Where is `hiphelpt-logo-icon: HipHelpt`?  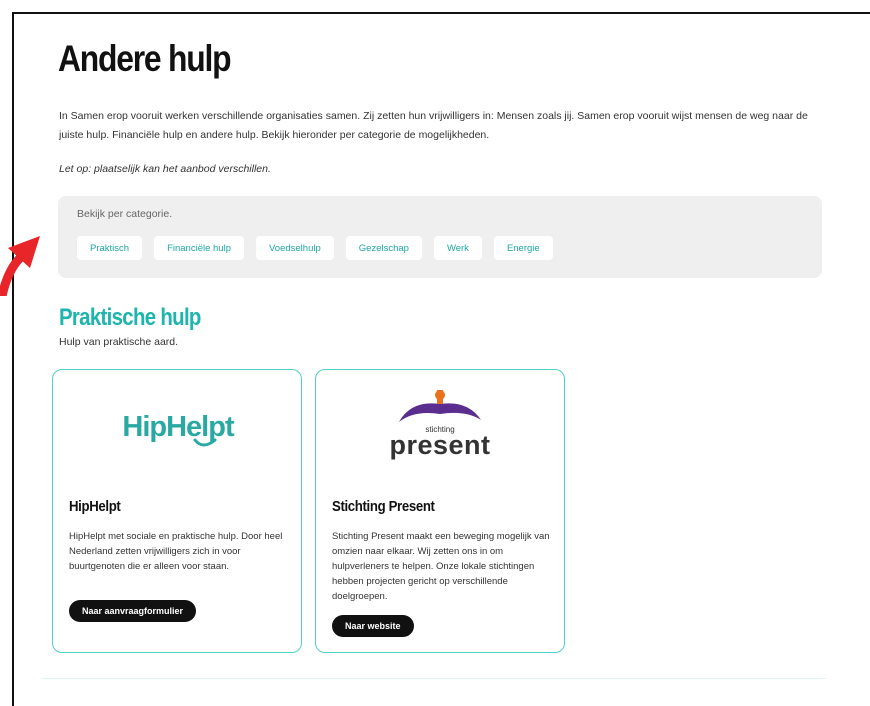
hiphelpt-logo-icon: HipHelpt is located at coordinates (179, 429).